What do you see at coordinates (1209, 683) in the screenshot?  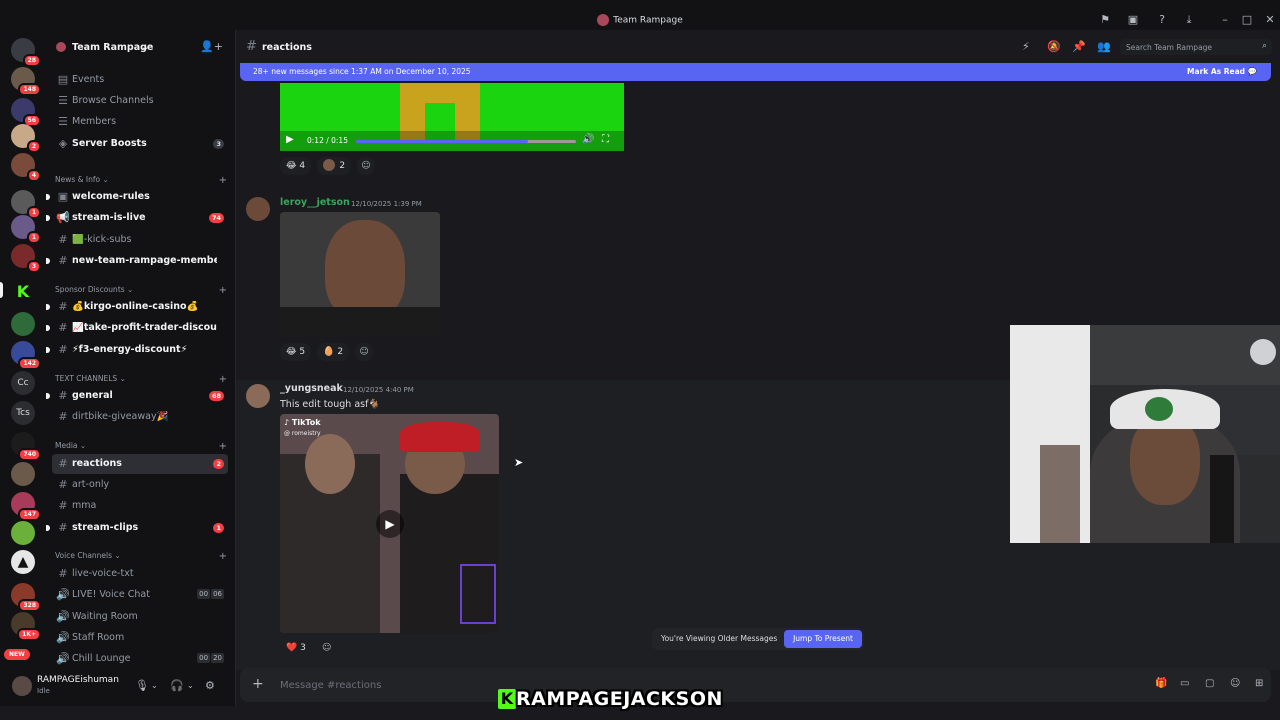 I see `sticker-icon: ▢` at bounding box center [1209, 683].